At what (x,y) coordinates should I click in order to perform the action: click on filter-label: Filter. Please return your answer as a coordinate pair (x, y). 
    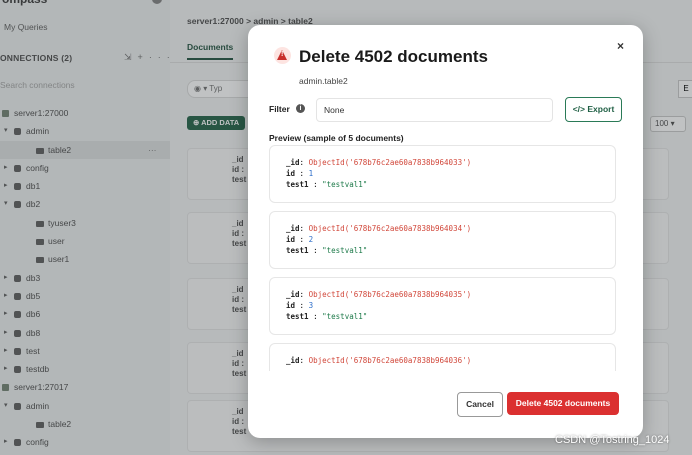
    Looking at the image, I should click on (279, 109).